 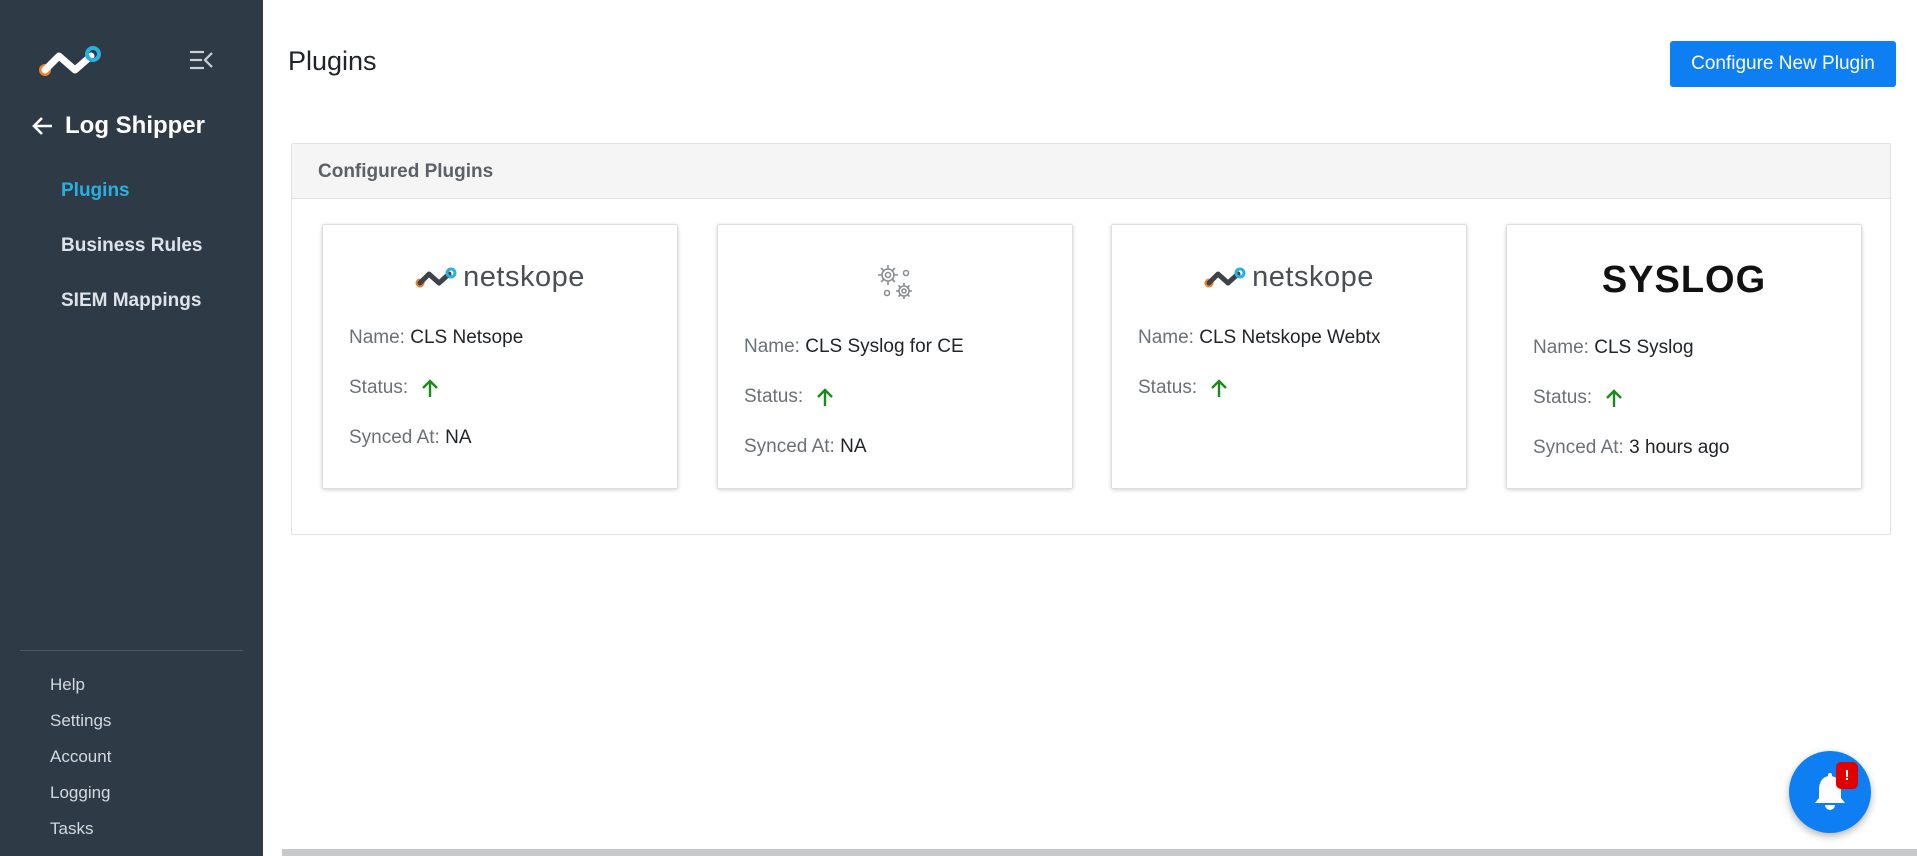 I want to click on arrow-left-icon, so click(x=42, y=126).